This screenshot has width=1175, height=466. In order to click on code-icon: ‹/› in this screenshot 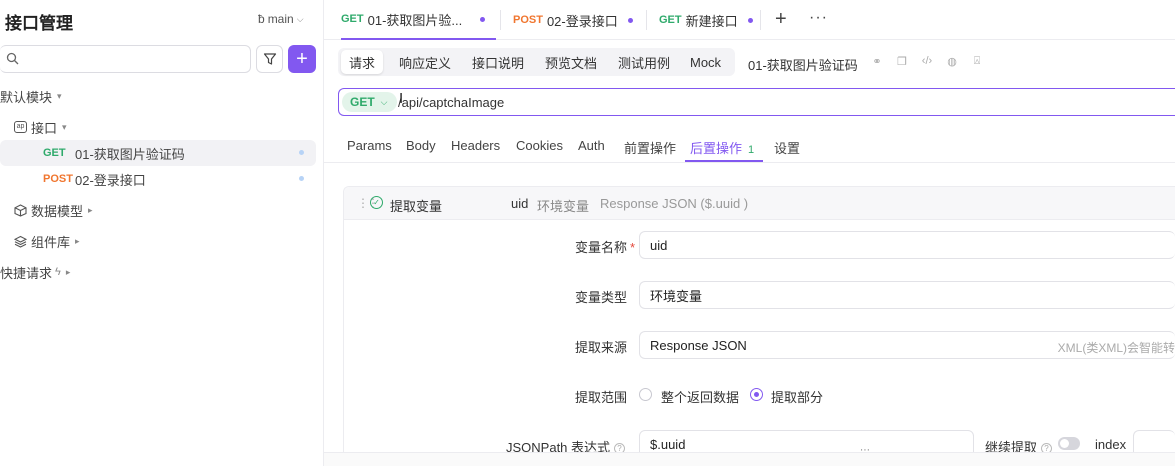, I will do `click(927, 61)`.